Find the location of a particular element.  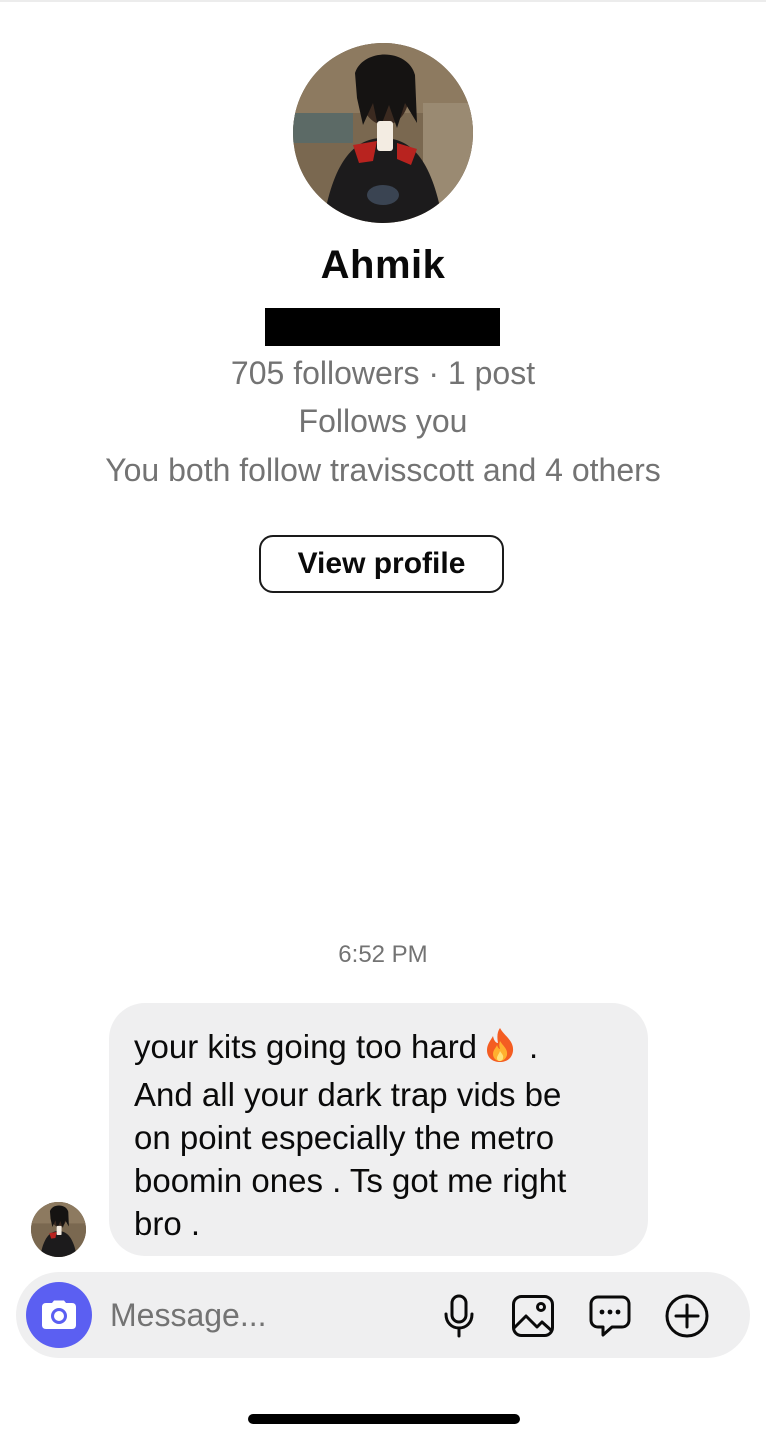

camera-button is located at coordinates (59, 1315).